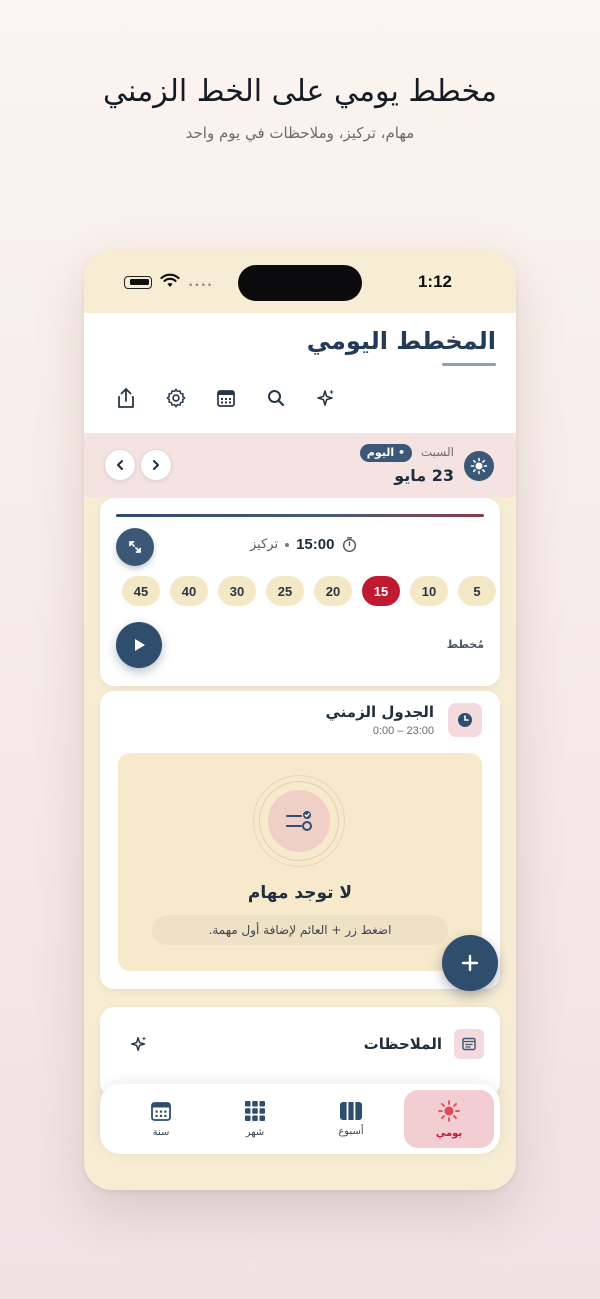 The width and height of the screenshot is (600, 1299). Describe the element at coordinates (300, 465) in the screenshot. I see `date-bar: السبت • اليوم 23 مايو` at that location.